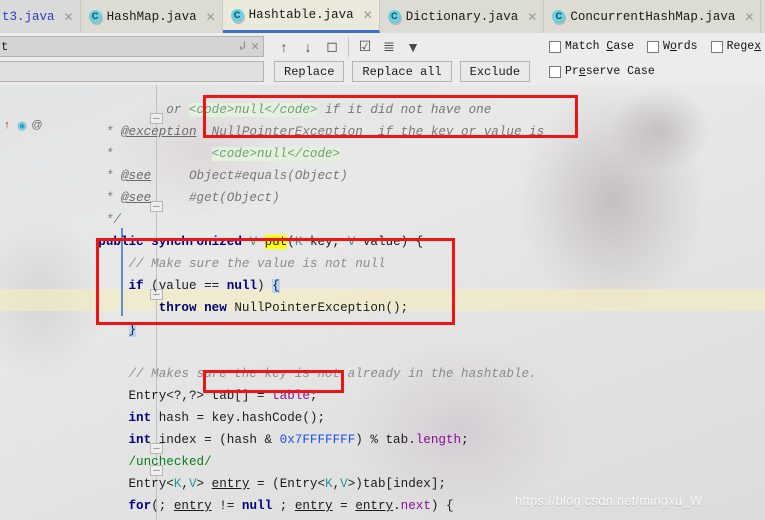  Describe the element at coordinates (609, 500) in the screenshot. I see `watermark-text: https://blog.csdn.net/mingxu_W` at that location.